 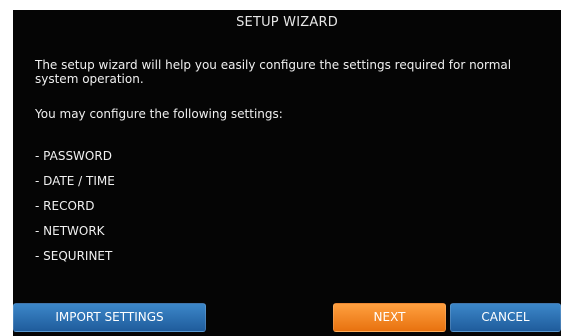 I want to click on next-button: NEXT, so click(x=389, y=317).